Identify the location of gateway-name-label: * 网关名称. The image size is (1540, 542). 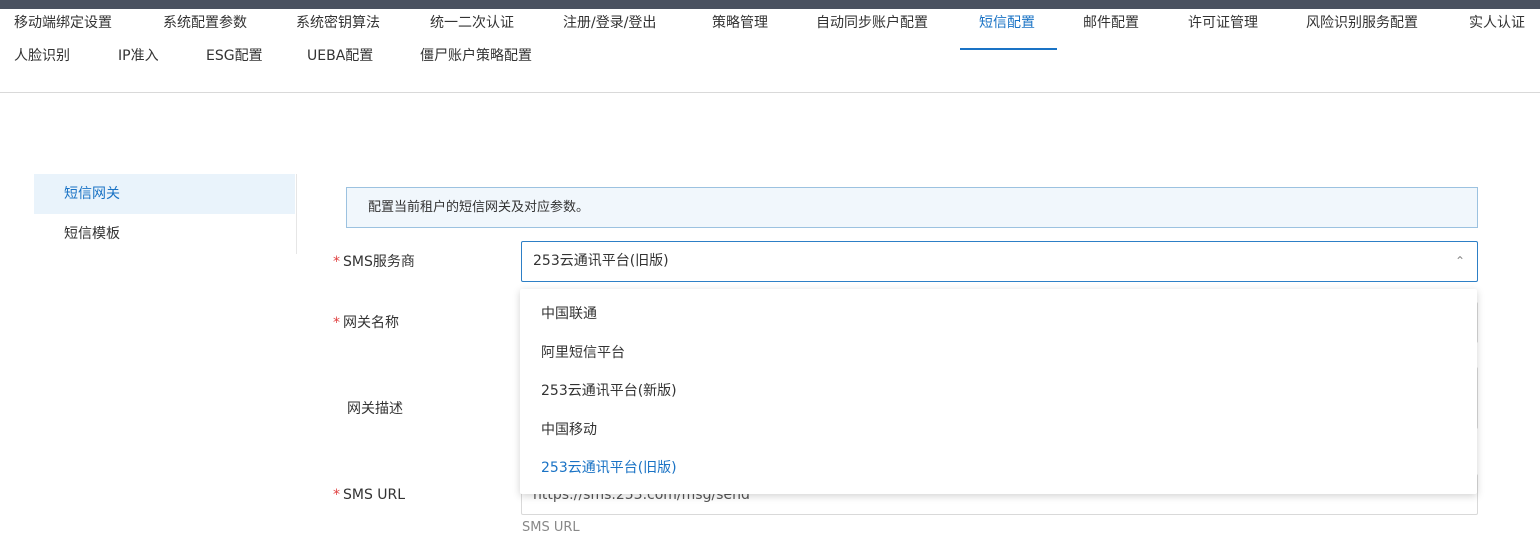
(366, 323).